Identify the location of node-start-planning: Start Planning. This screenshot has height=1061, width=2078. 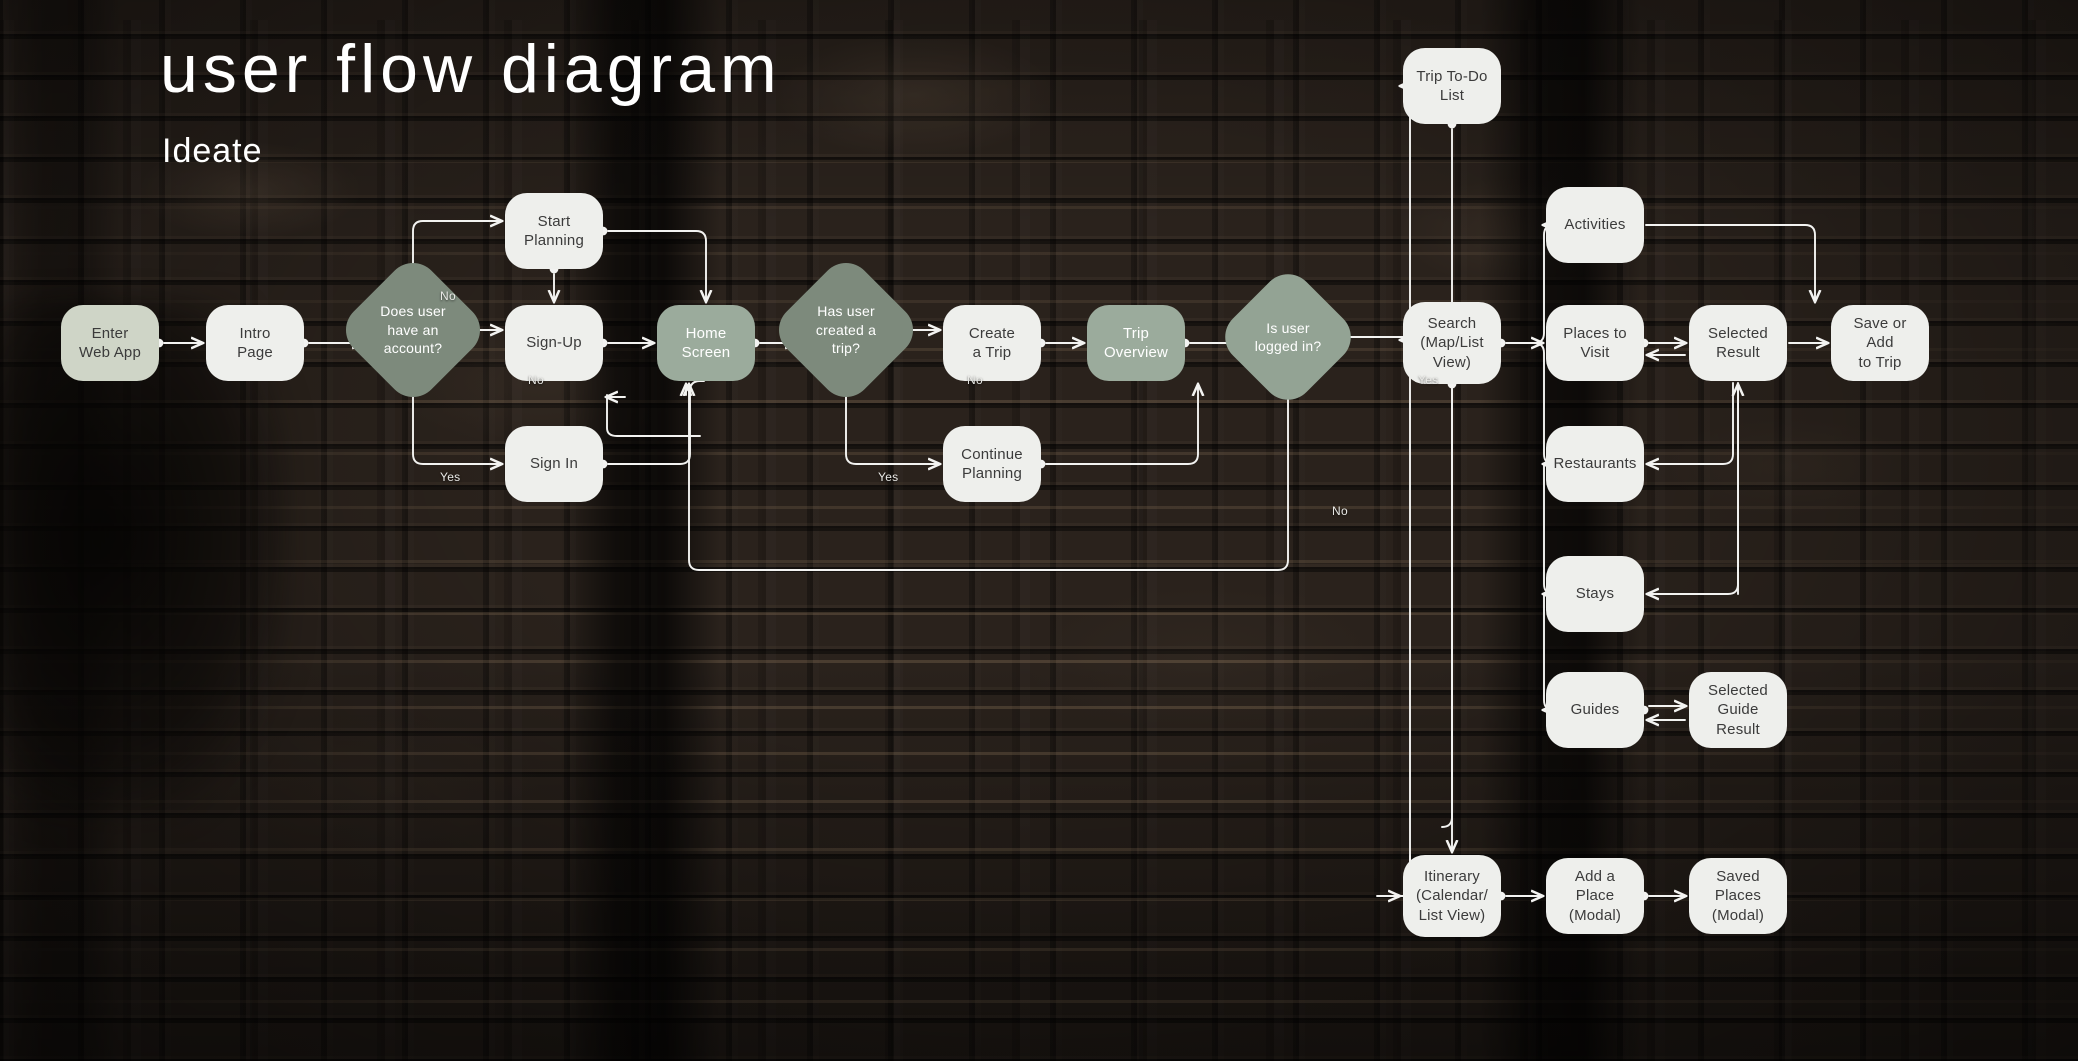
(554, 231).